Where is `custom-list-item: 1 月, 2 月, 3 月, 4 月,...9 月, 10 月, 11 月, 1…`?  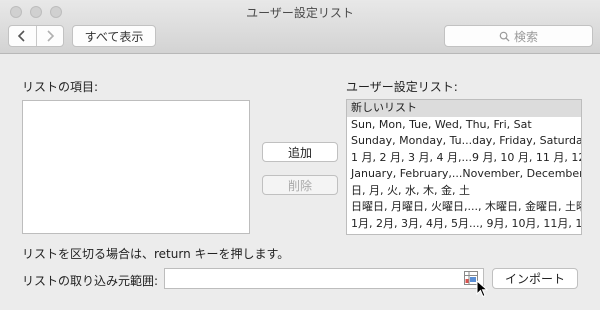
custom-list-item: 1 月, 2 月, 3 月, 4 月,...9 月, 10 月, 11 月, 1… is located at coordinates (464, 158).